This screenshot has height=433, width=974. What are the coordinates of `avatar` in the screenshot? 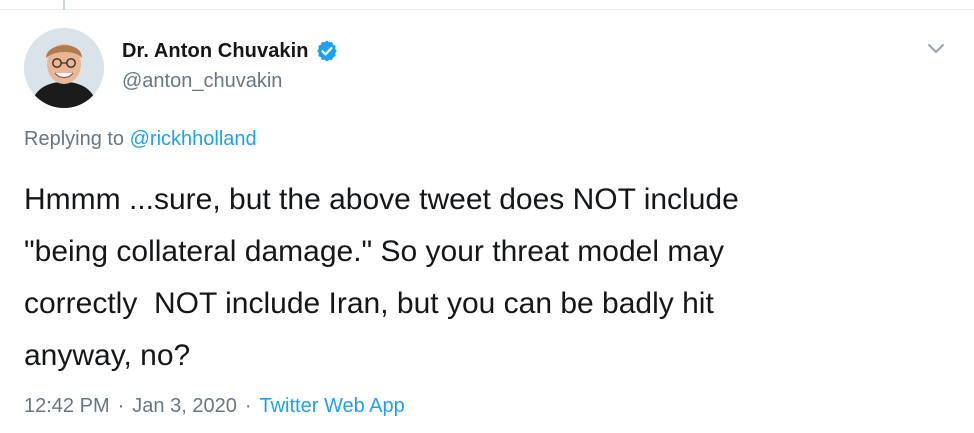 It's located at (64, 68).